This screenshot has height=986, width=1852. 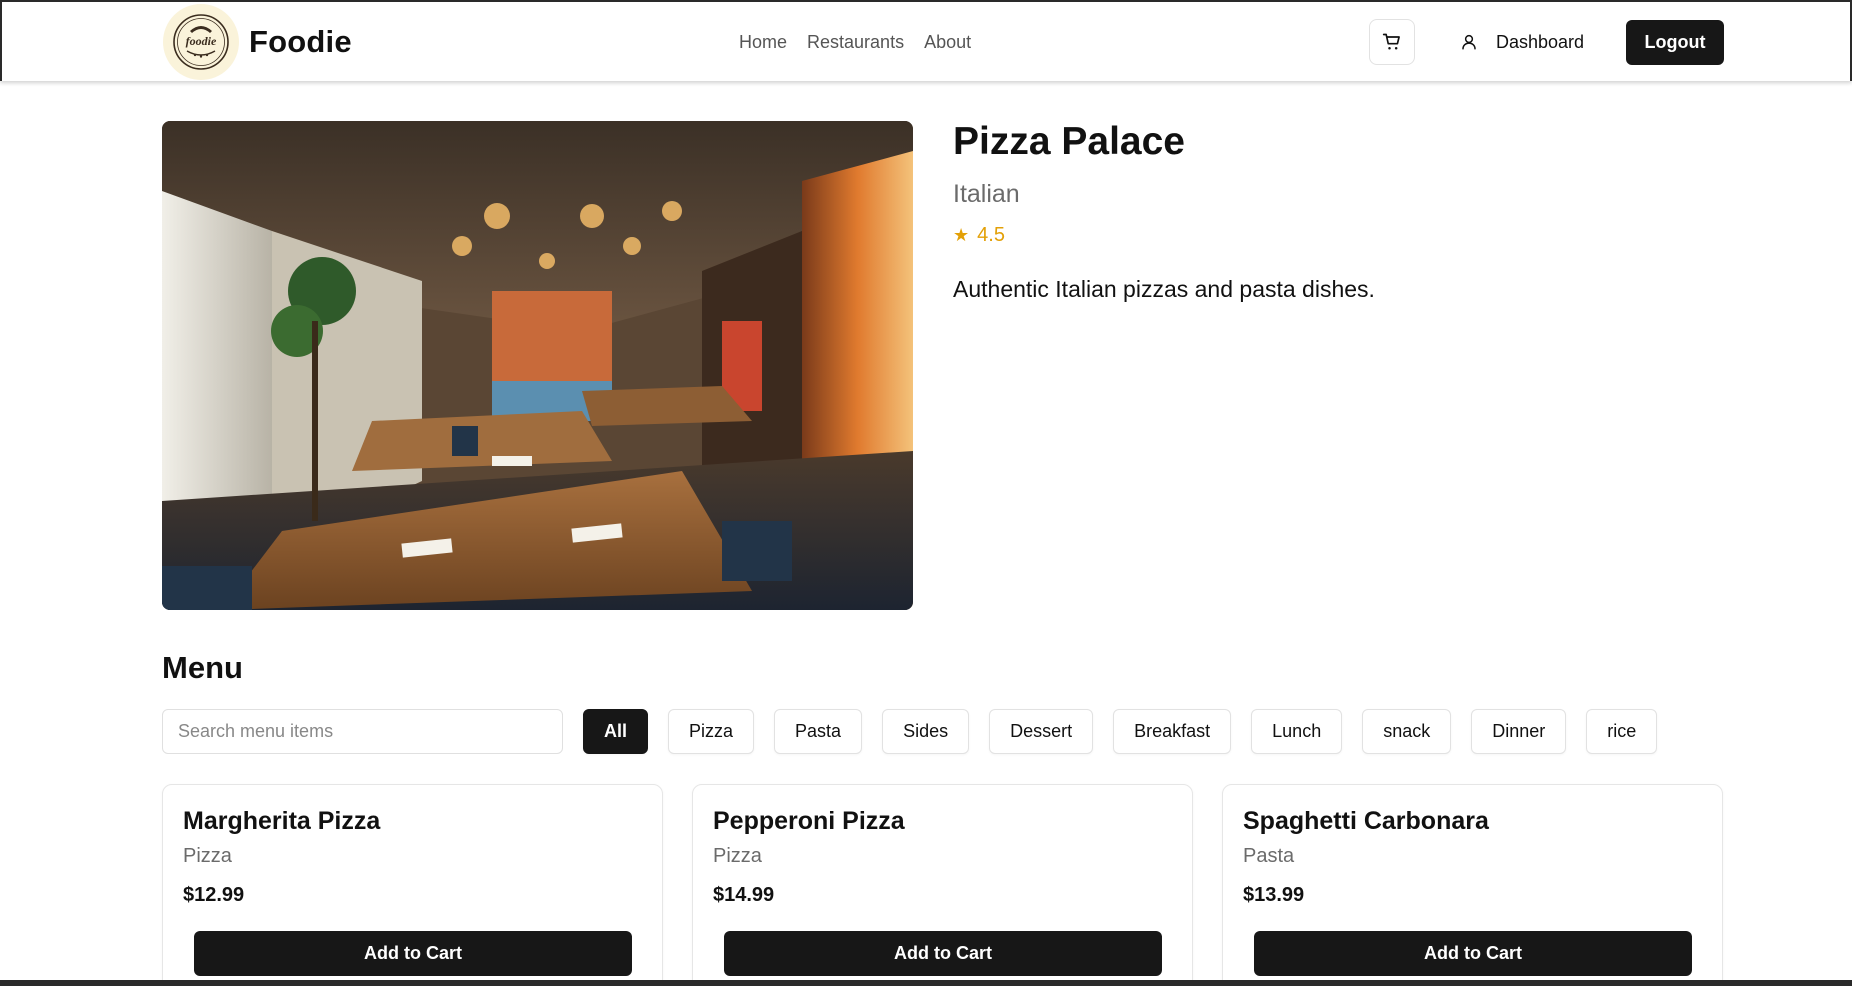 What do you see at coordinates (1622, 731) in the screenshot?
I see `filter-rice: rice` at bounding box center [1622, 731].